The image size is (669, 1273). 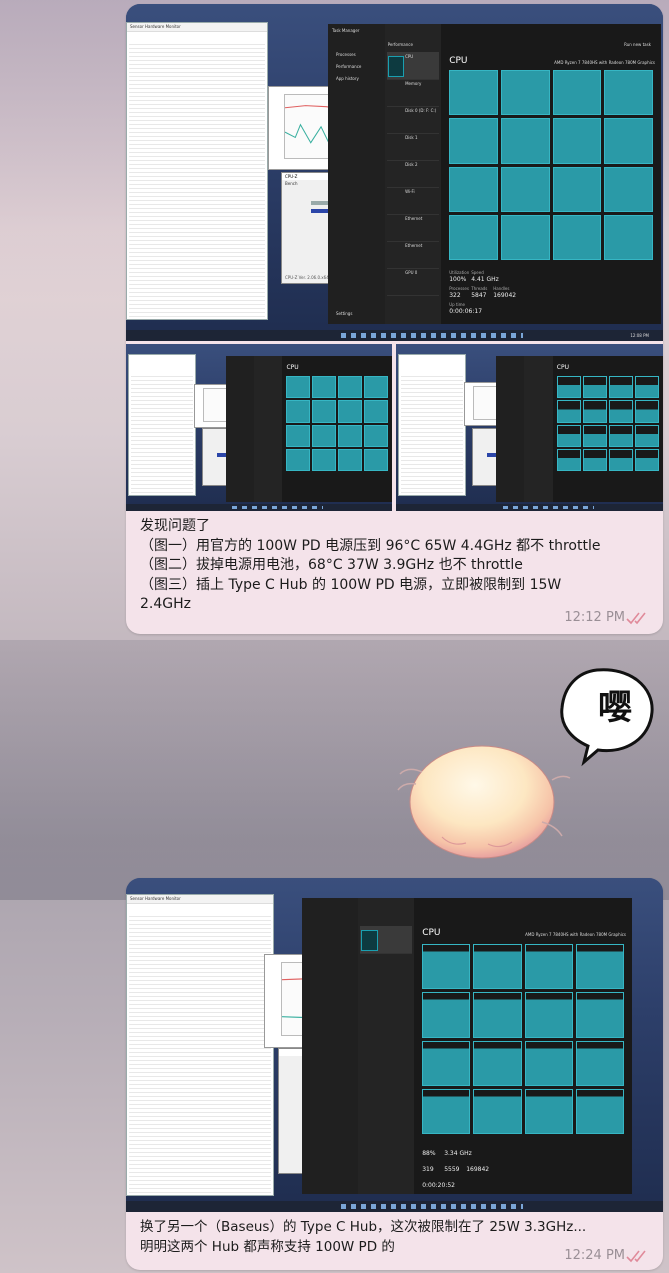 I want to click on tm-handles-label: Handles, so click(x=501, y=288).